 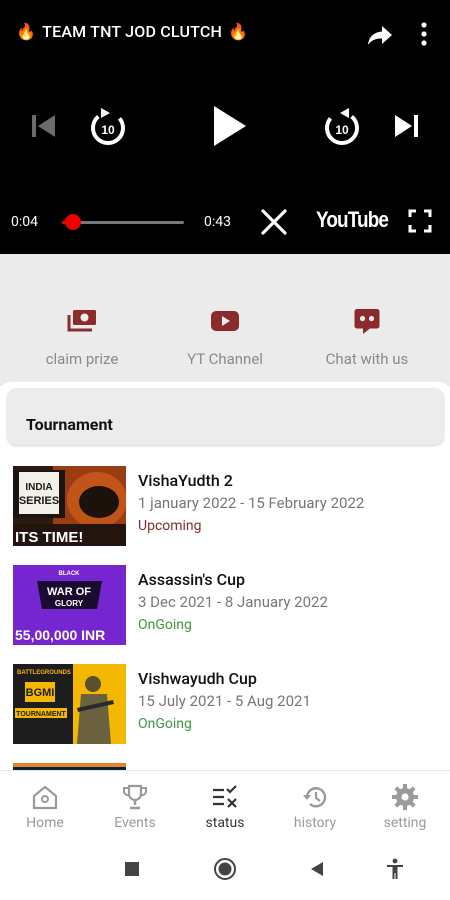 I want to click on tournament-thumbnail, so click(x=69, y=766).